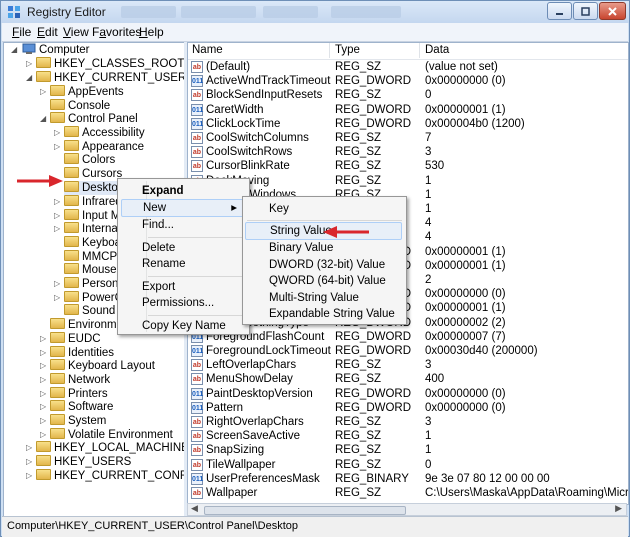 The width and height of the screenshot is (630, 537). Describe the element at coordinates (83, 462) in the screenshot. I see `tree-node-hku: HKEY_USERS` at that location.